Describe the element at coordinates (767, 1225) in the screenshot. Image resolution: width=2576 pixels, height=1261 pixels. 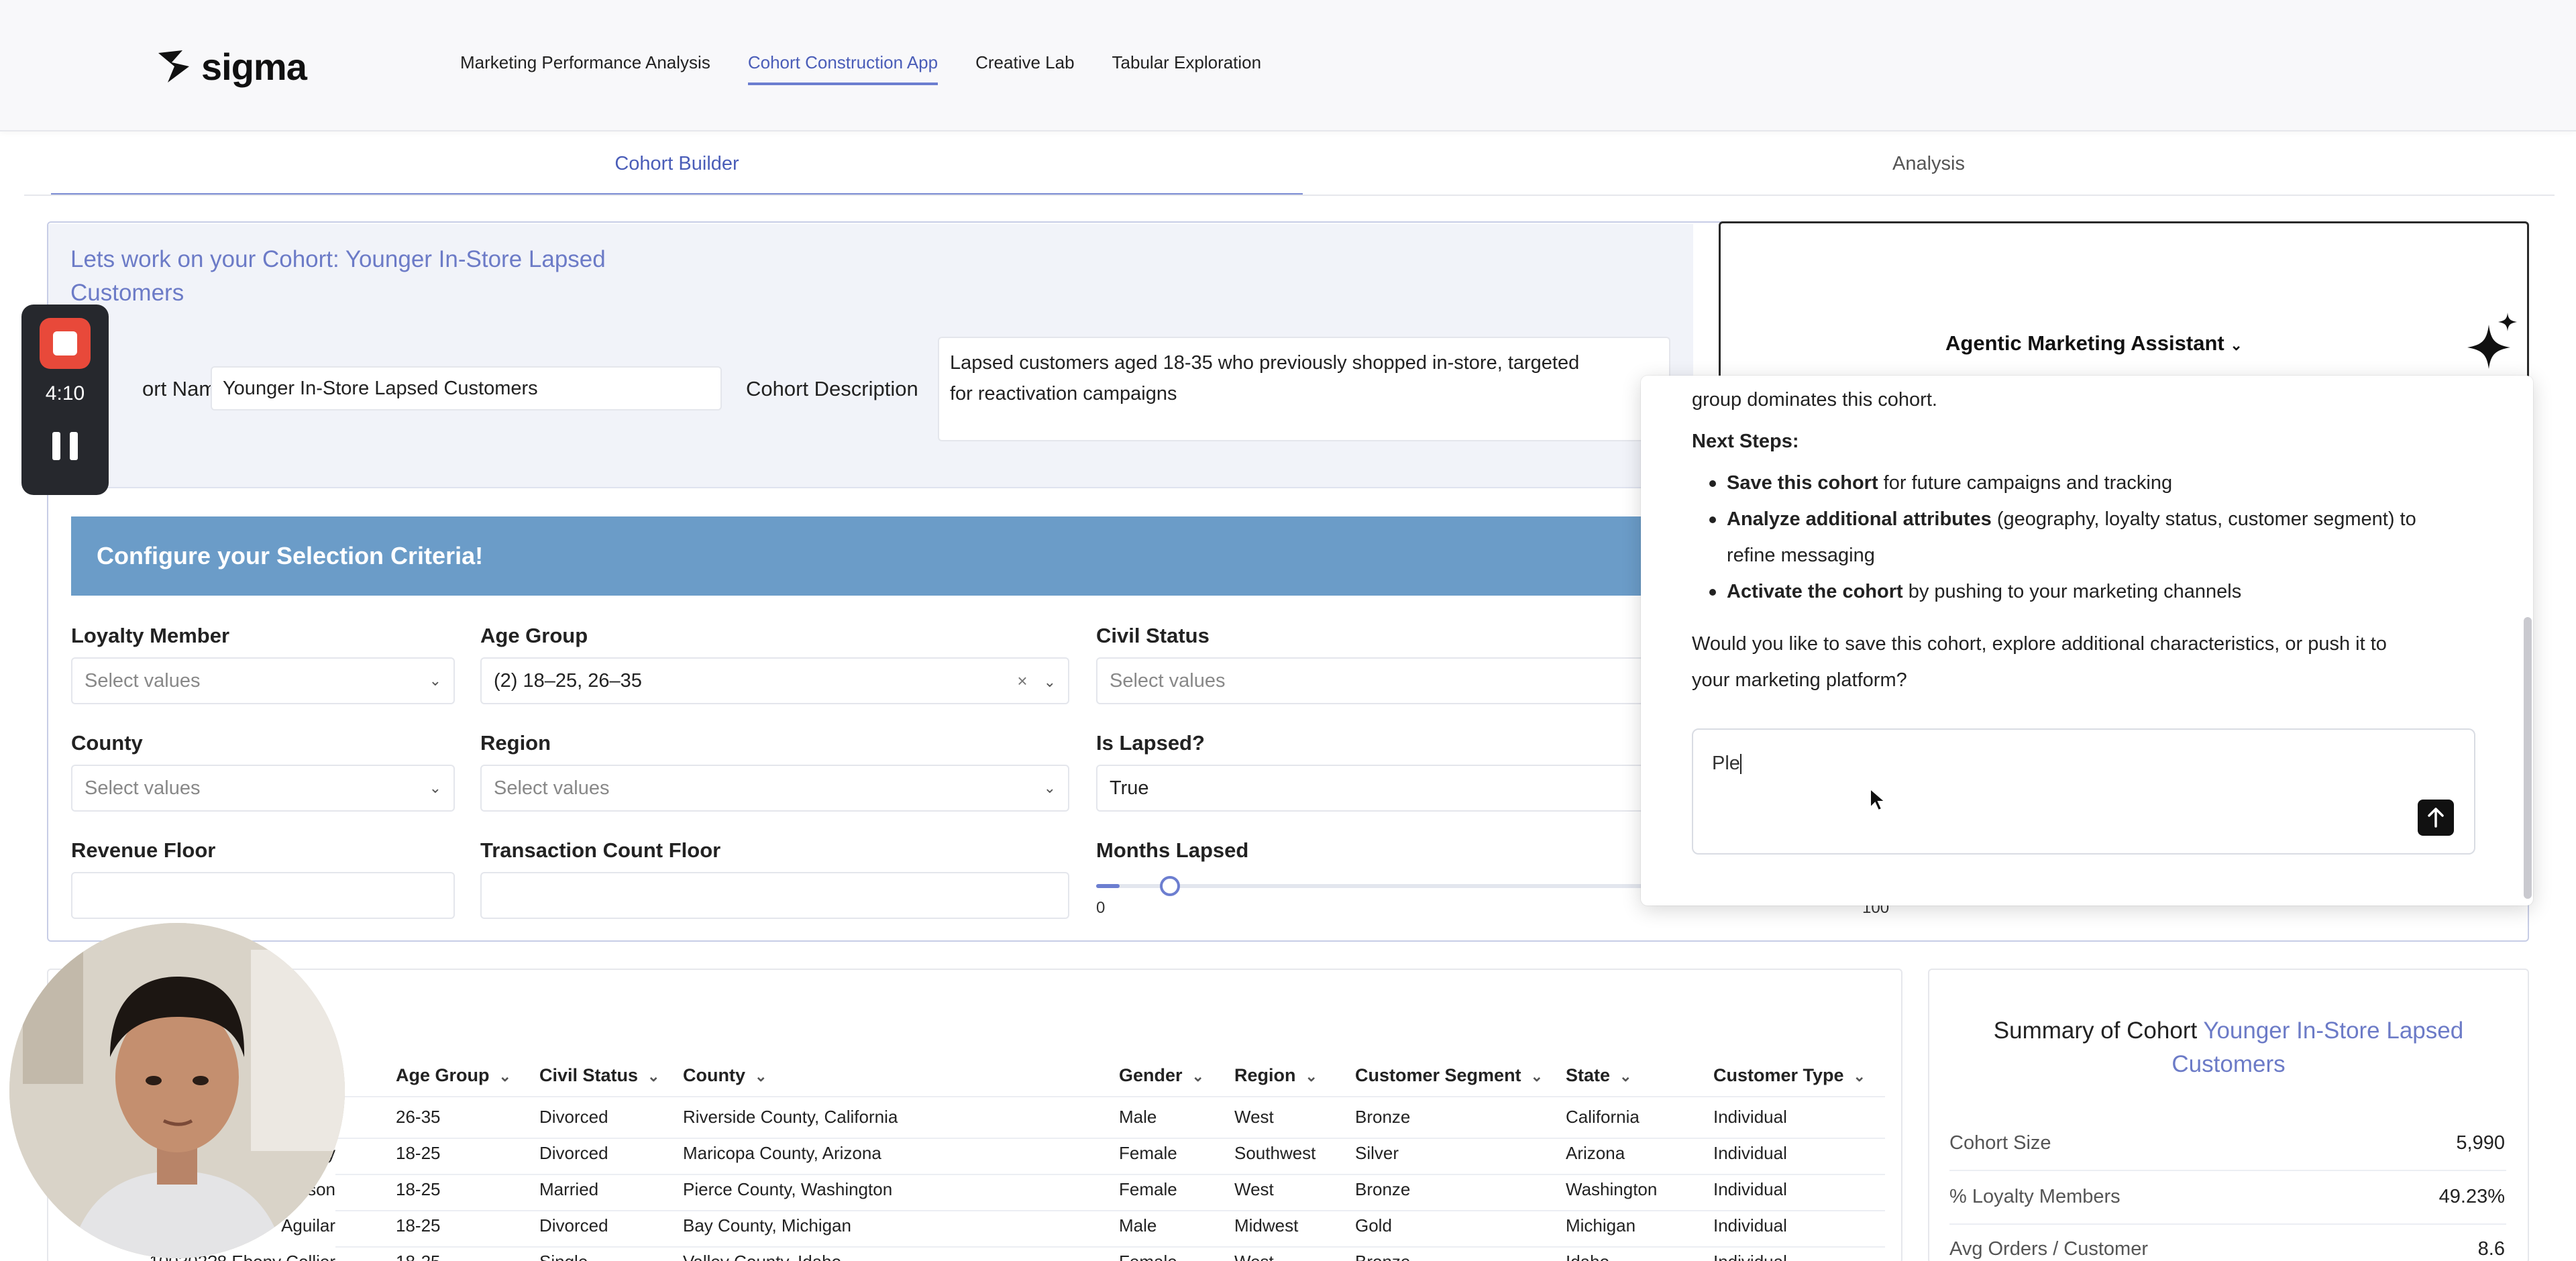
I see `cell-county: Bay County, Michigan` at that location.